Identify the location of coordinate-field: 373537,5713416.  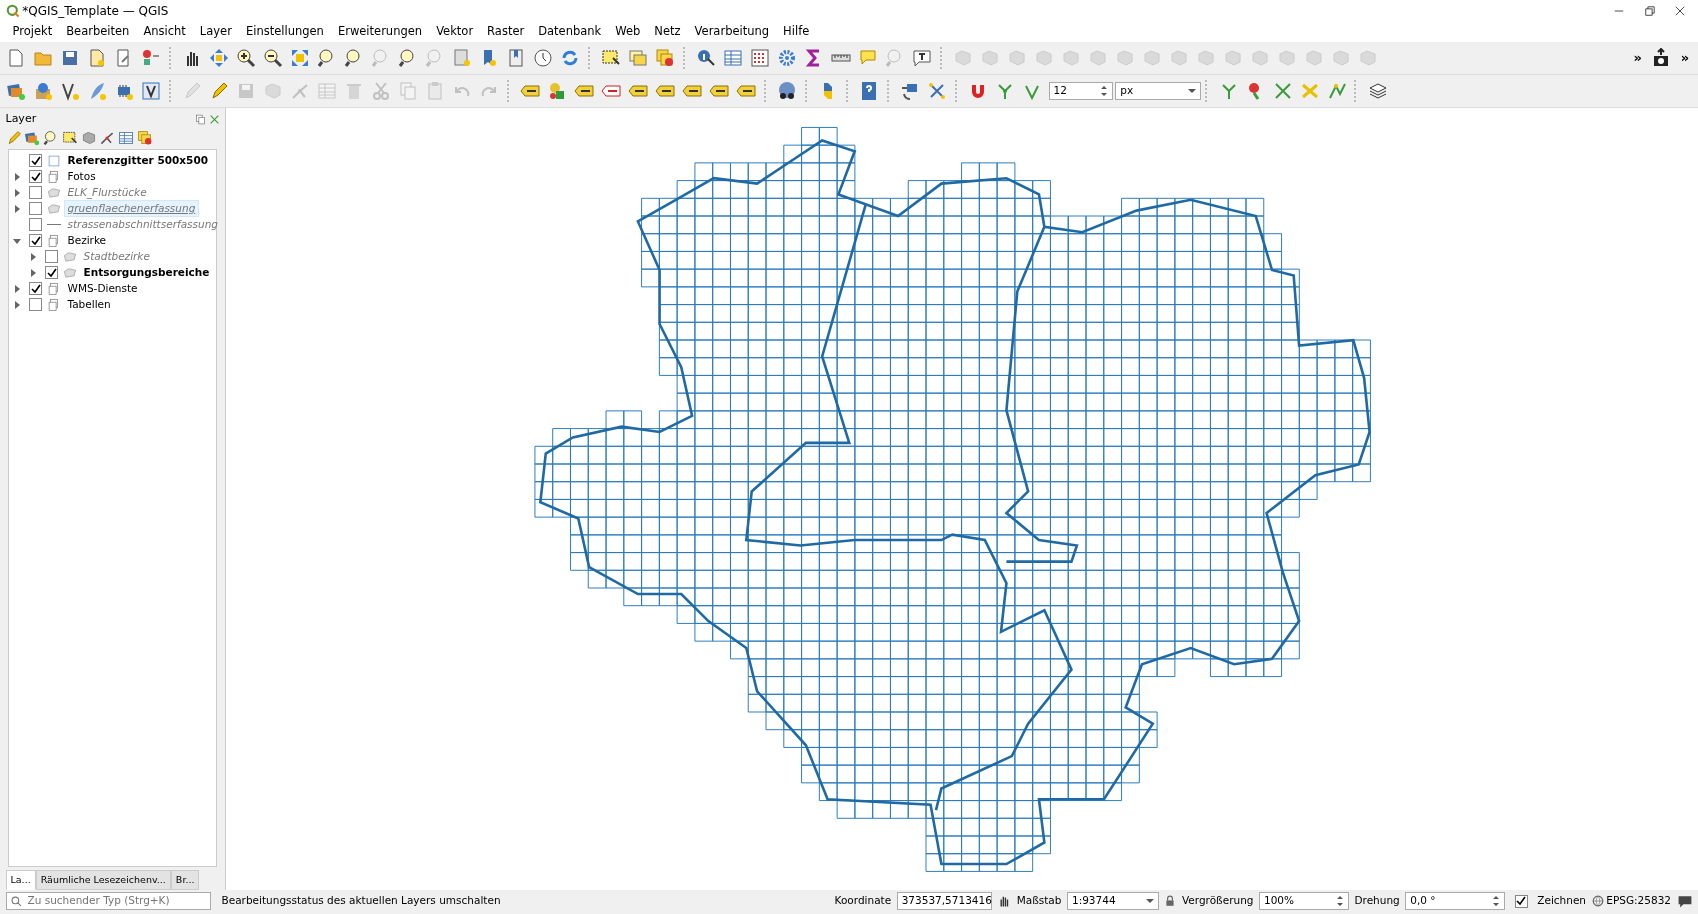
(944, 901).